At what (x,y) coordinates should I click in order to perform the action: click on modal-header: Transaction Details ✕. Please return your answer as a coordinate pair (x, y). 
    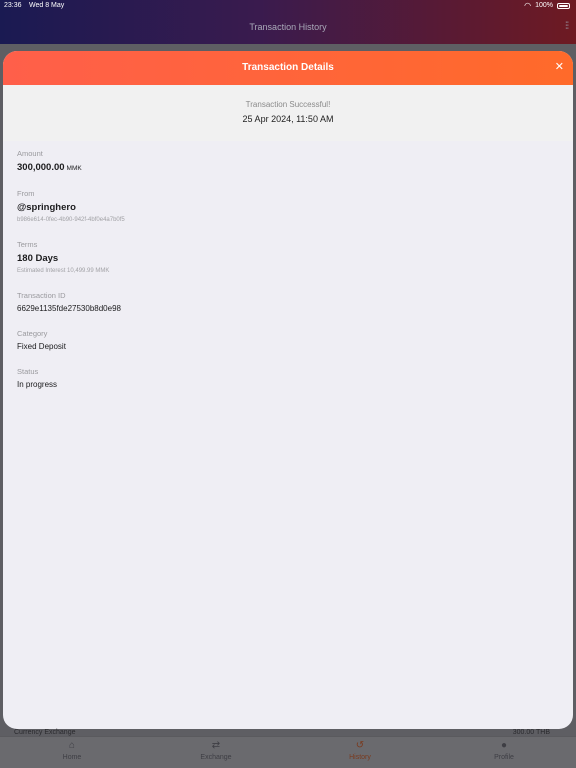
    Looking at the image, I should click on (288, 68).